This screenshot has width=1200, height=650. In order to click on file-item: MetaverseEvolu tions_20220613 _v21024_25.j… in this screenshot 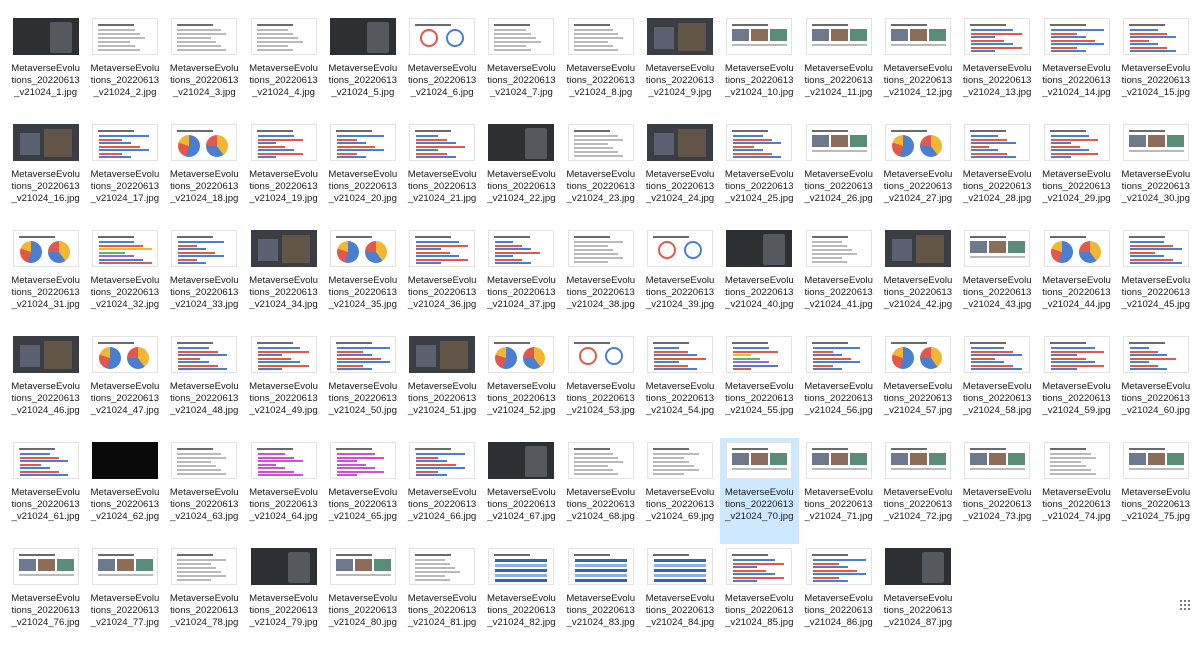, I will do `click(759, 173)`.